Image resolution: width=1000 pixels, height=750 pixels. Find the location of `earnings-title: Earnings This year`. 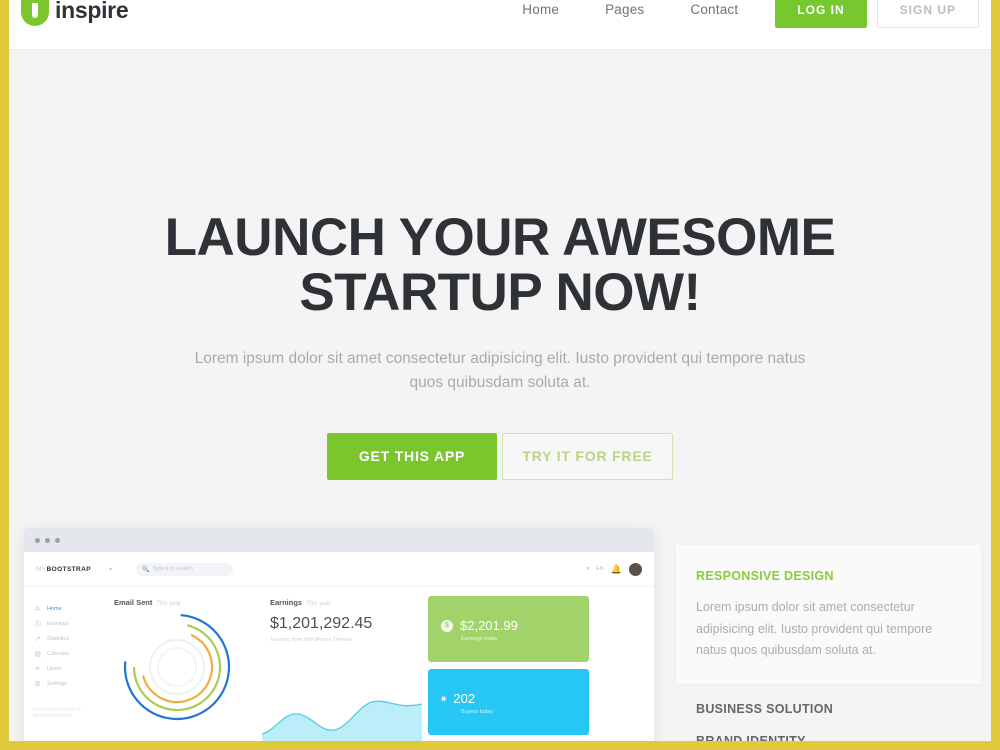

earnings-title: Earnings This year is located at coordinates (342, 602).